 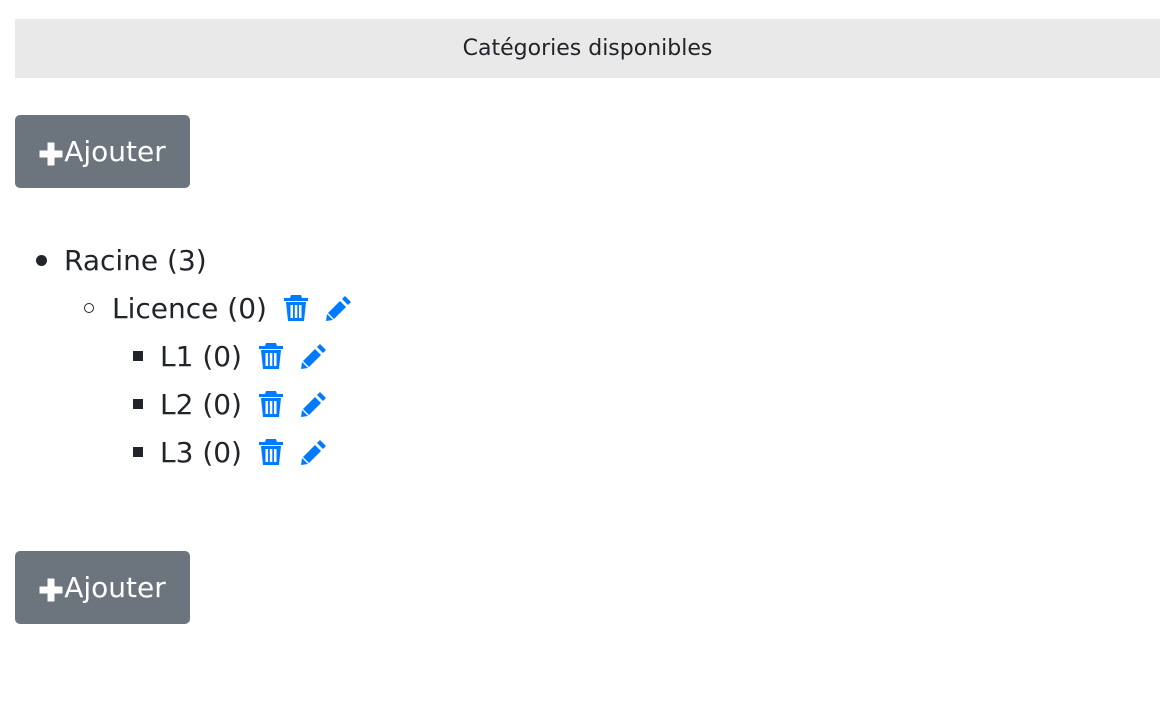 I want to click on tree-item-licence: Licence (0), so click(x=217, y=308).